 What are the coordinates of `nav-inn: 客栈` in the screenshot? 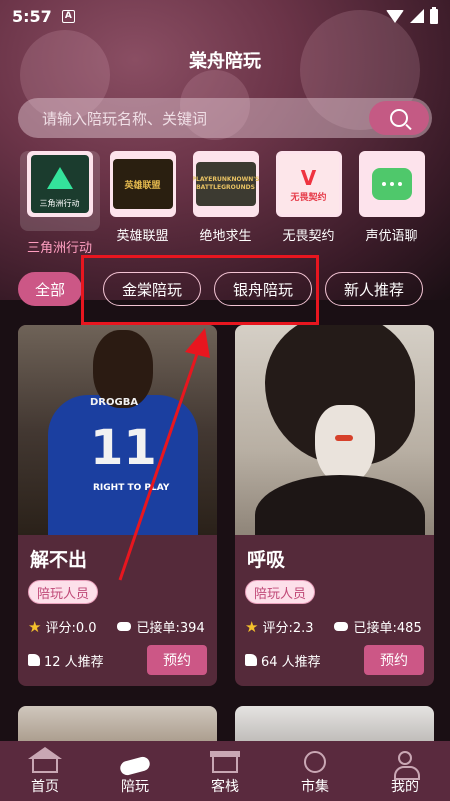 It's located at (225, 771).